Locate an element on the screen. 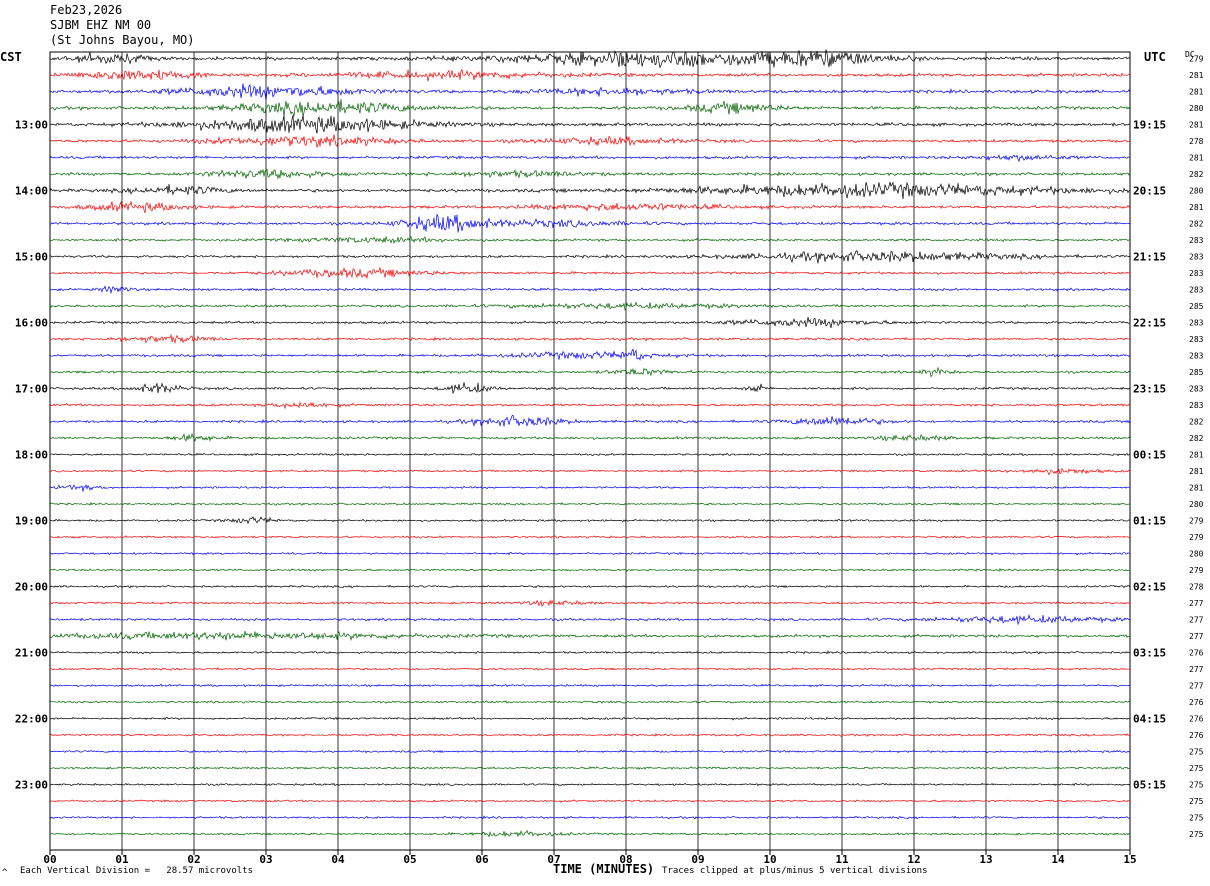 The height and width of the screenshot is (886, 1210). x-tick-label-10: 10 is located at coordinates (769, 859).